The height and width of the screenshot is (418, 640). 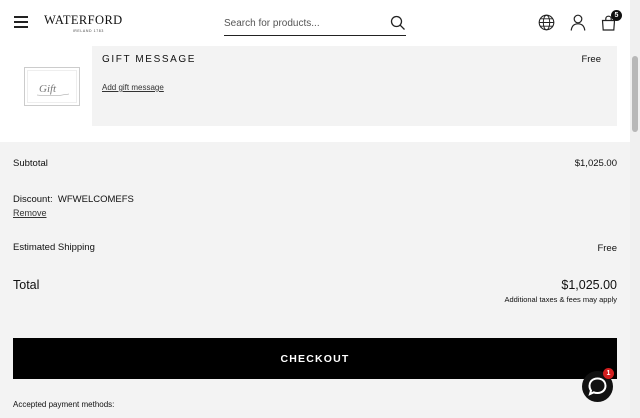 I want to click on logo-subtext: IRELAND 1783, so click(x=88, y=31).